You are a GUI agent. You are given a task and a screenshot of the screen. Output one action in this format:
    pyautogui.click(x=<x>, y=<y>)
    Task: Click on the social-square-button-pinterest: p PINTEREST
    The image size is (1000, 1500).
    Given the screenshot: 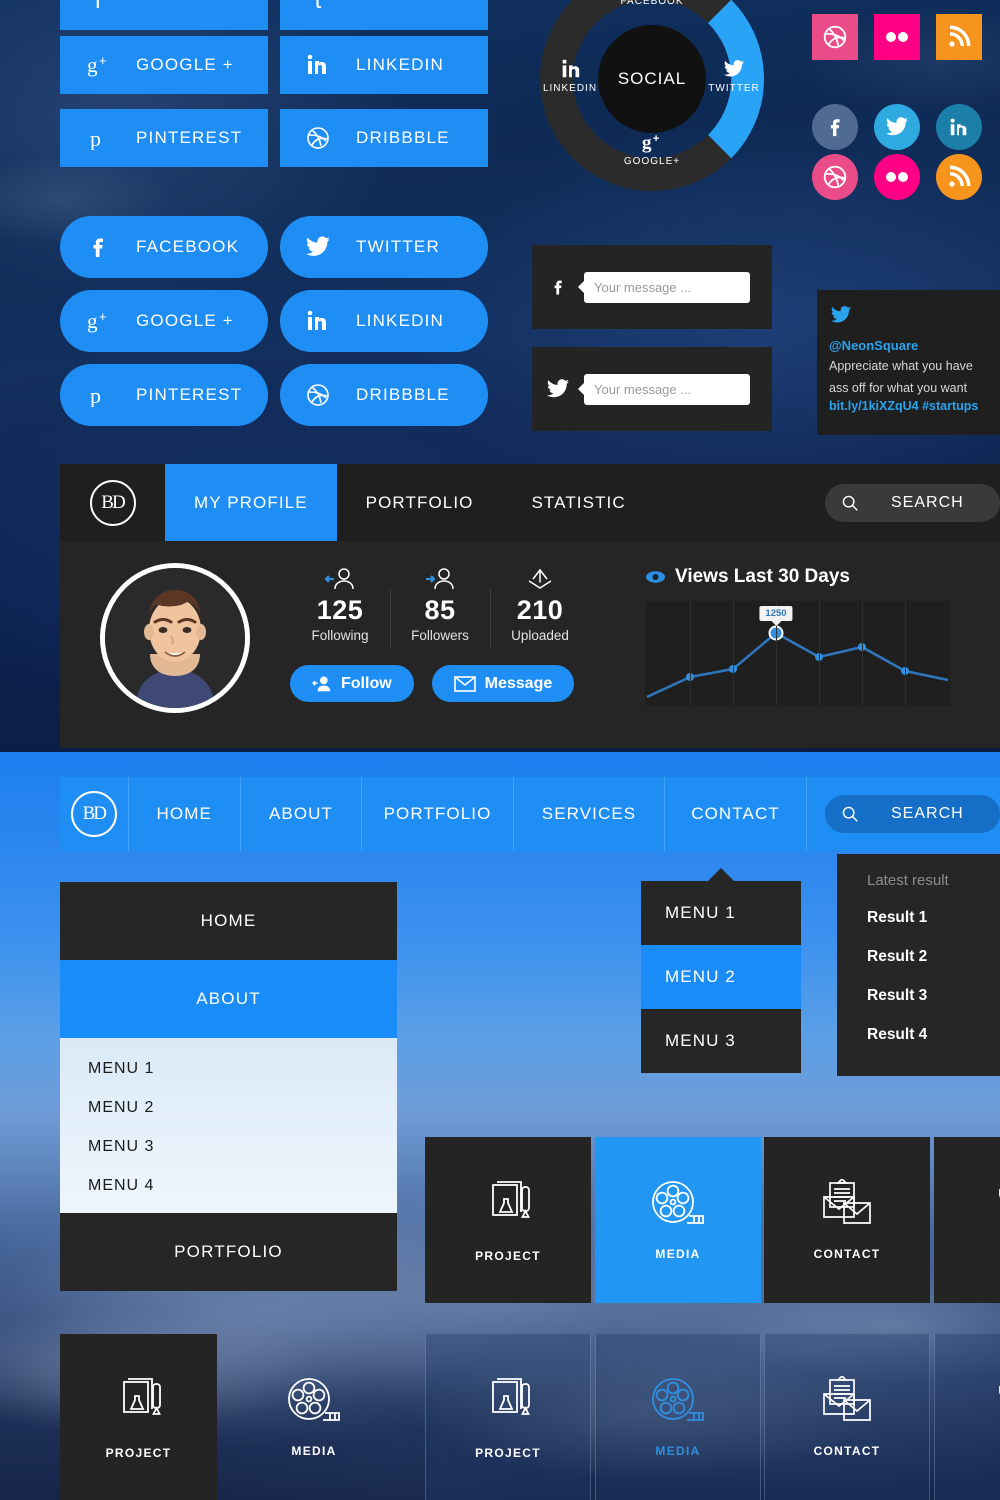 What is the action you would take?
    pyautogui.click(x=164, y=138)
    